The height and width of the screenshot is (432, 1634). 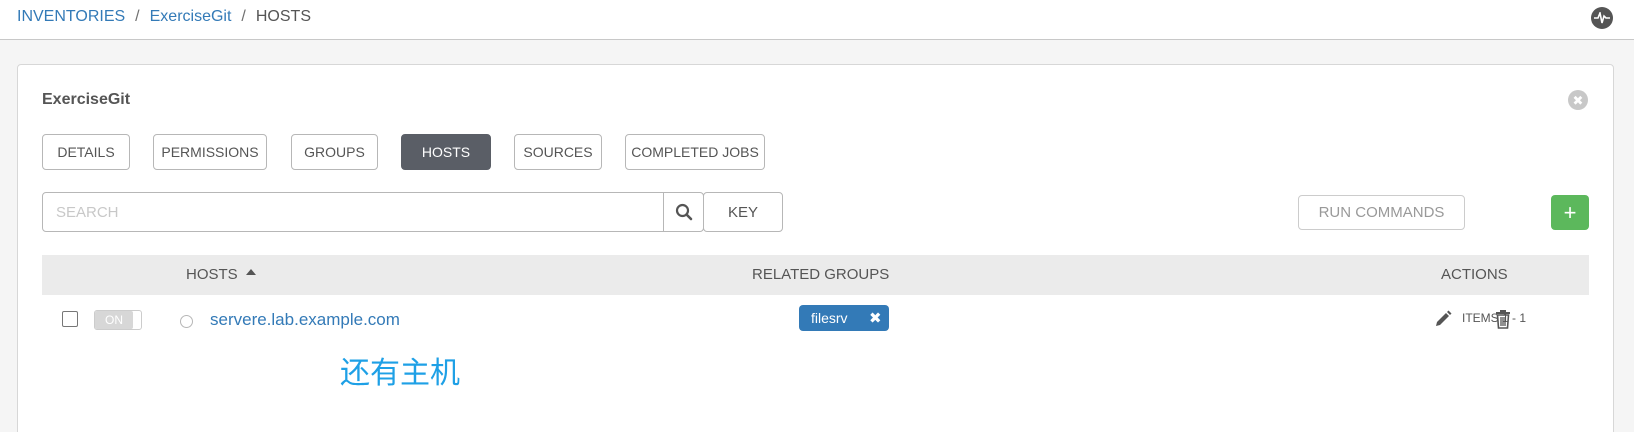 I want to click on column-related-groups: RELATED GROUPS, so click(x=821, y=274).